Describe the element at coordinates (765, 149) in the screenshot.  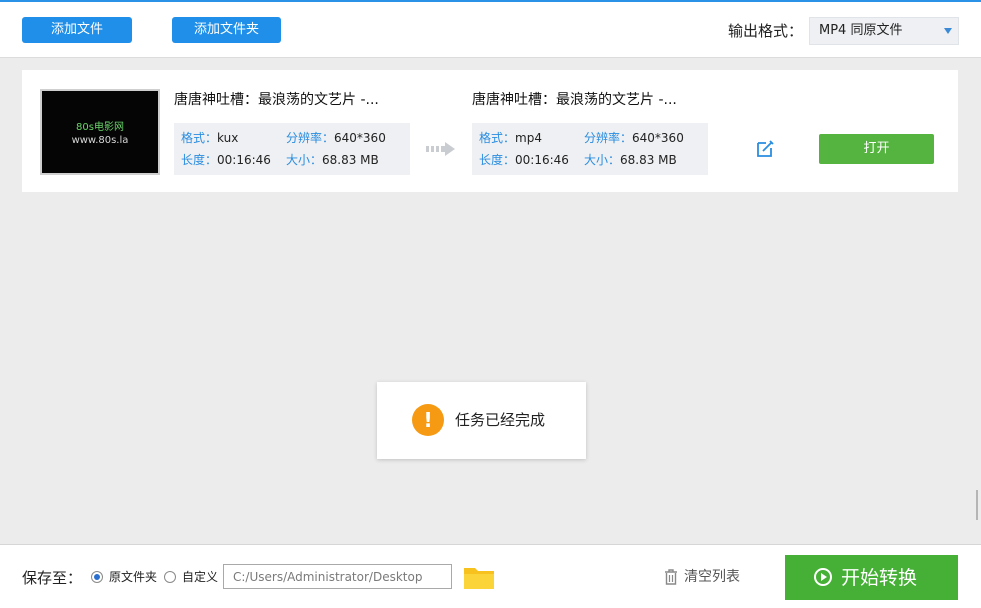
I see `edit-icon` at that location.